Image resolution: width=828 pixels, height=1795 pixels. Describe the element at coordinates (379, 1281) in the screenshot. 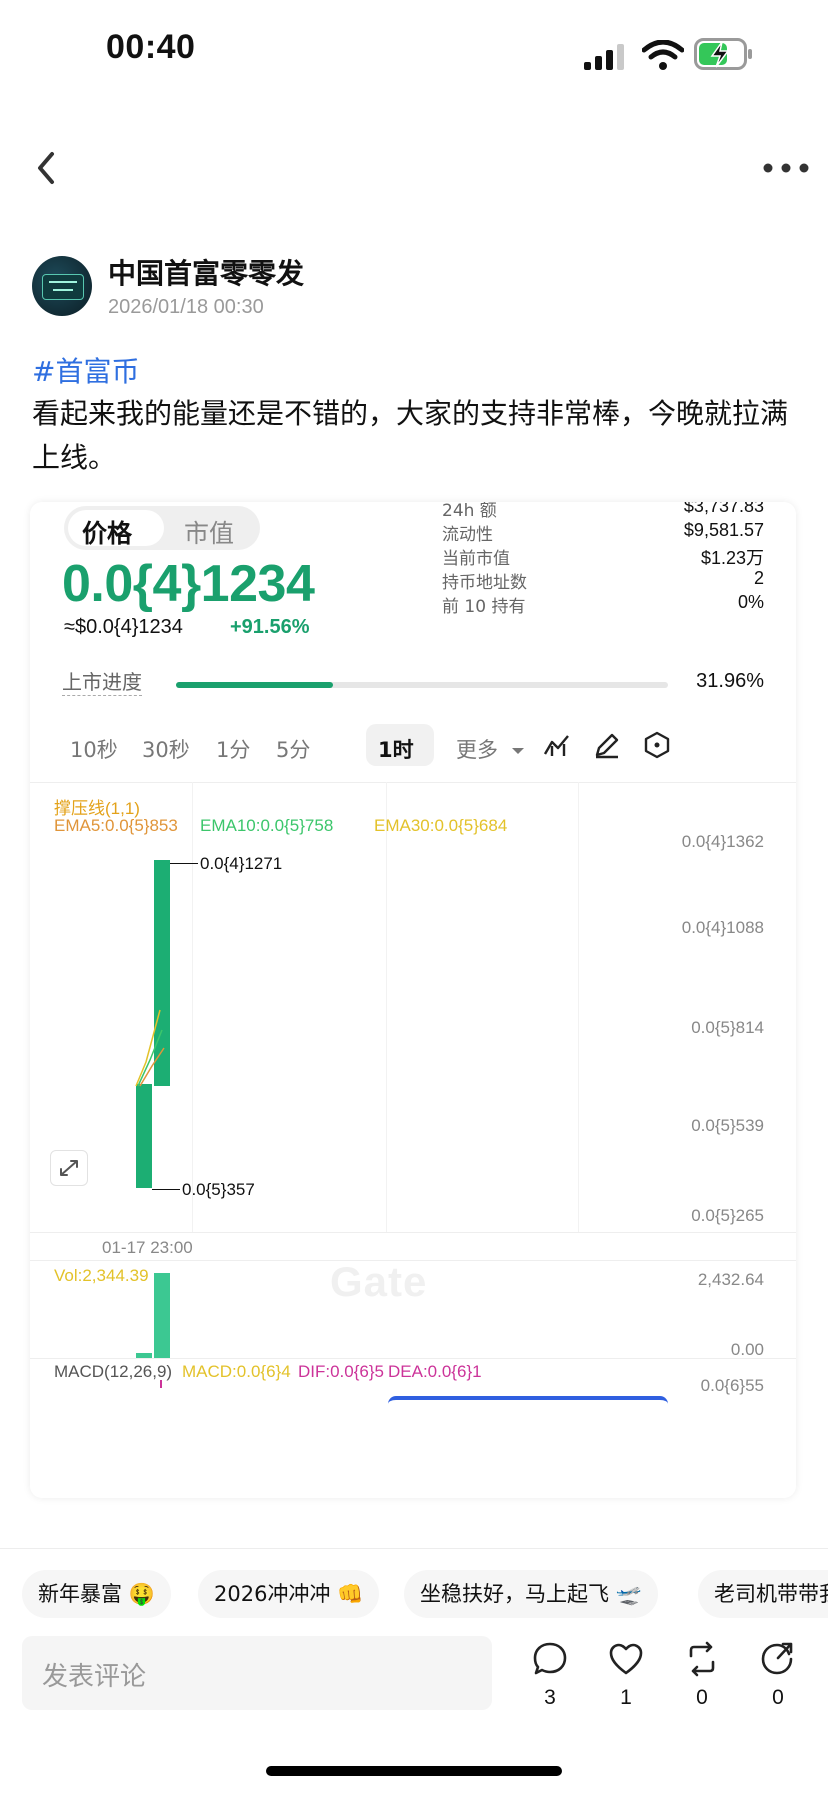

I see `gate-watermark: Gate` at that location.